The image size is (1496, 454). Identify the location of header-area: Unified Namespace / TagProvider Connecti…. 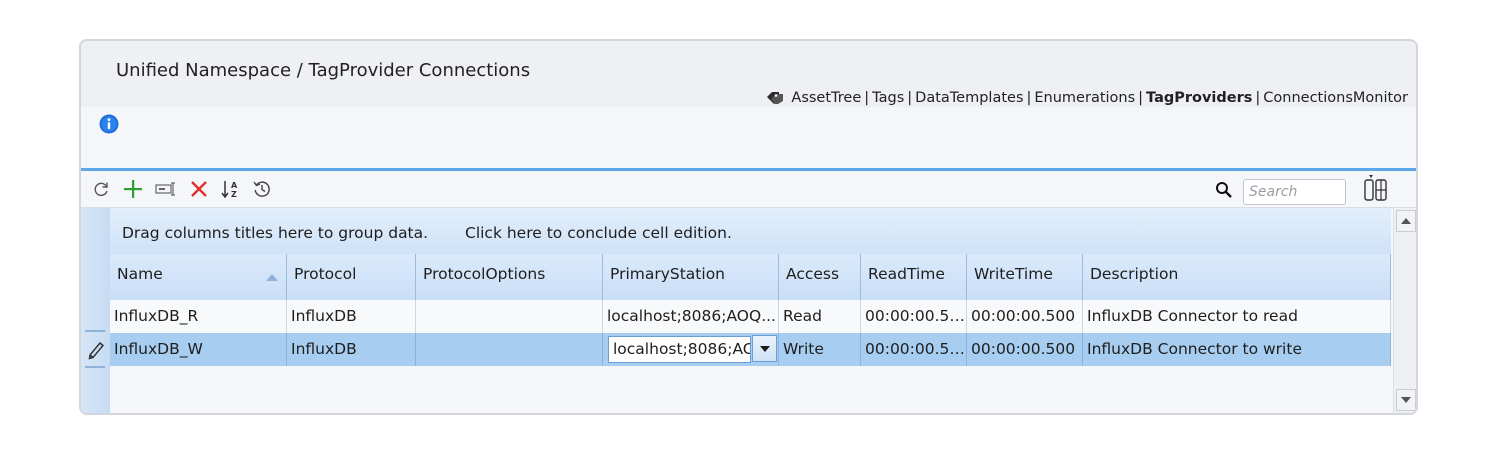
(748, 74).